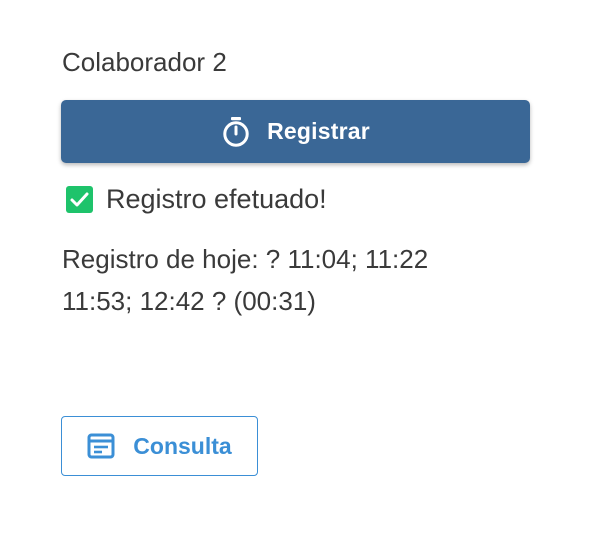 This screenshot has height=535, width=604. I want to click on consulta-button-label: Consulta, so click(182, 445).